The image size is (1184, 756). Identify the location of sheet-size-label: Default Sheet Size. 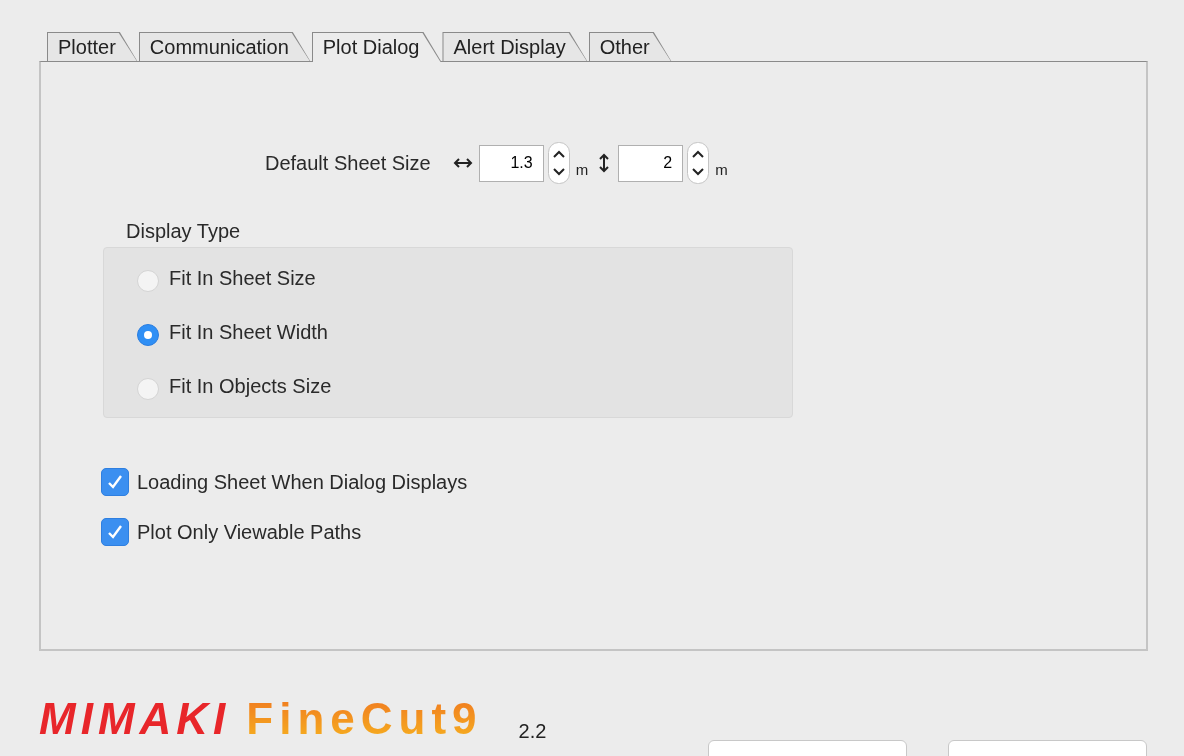
(348, 163).